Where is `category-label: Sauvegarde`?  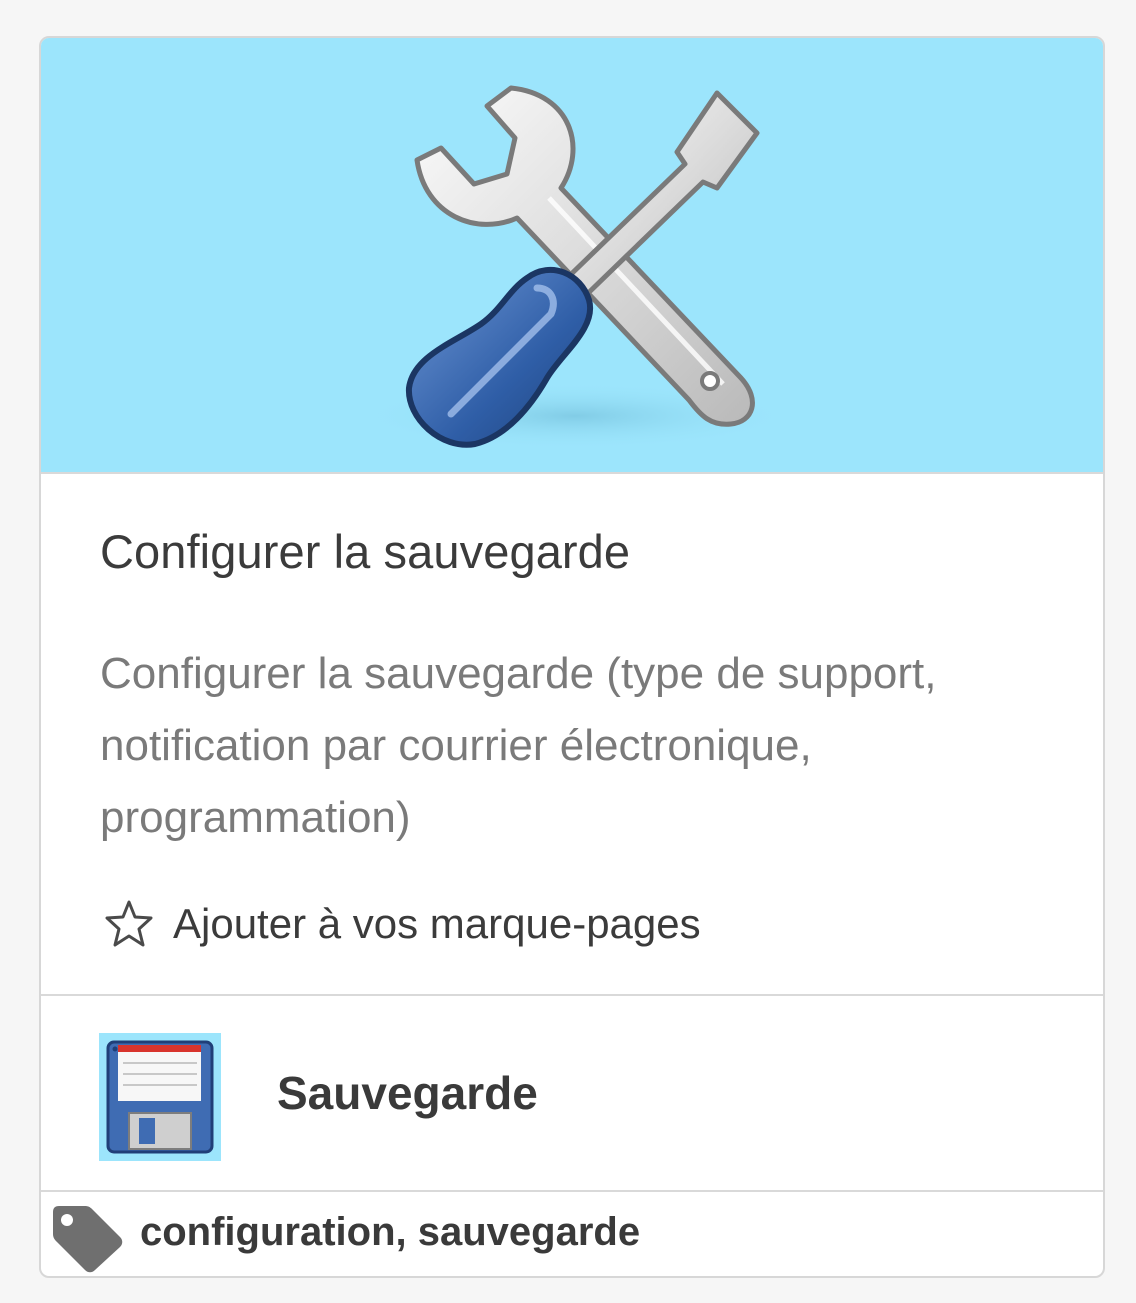
category-label: Sauvegarde is located at coordinates (407, 1093).